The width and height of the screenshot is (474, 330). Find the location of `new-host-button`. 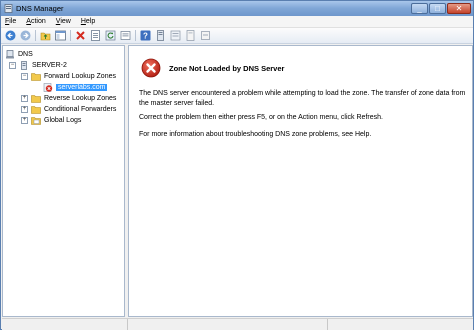

new-host-button is located at coordinates (205, 36).